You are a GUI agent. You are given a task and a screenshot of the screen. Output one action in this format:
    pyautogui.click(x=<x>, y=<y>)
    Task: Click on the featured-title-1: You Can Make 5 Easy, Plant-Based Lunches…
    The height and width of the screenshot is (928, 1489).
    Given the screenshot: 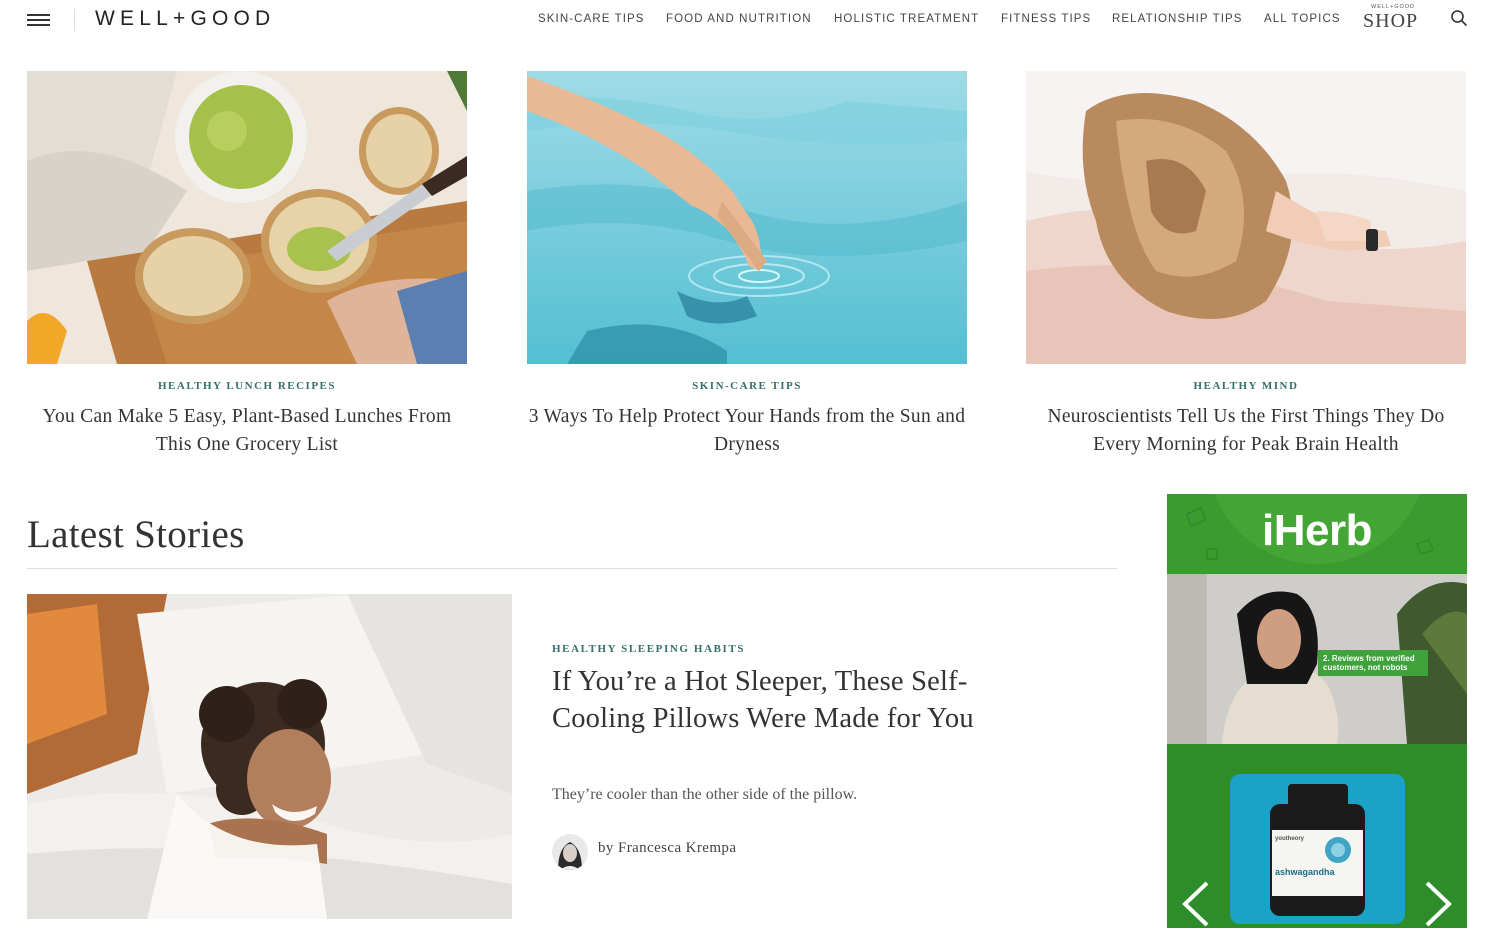 What is the action you would take?
    pyautogui.click(x=247, y=431)
    